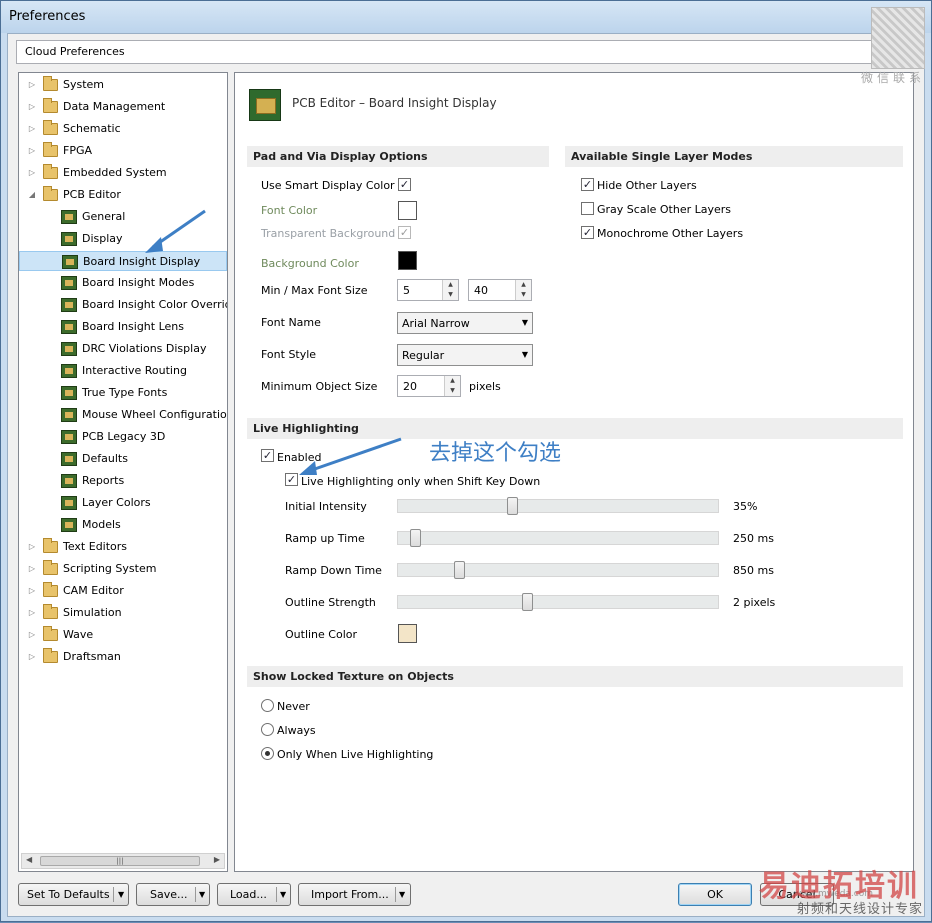 This screenshot has height=923, width=932. Describe the element at coordinates (859, 909) in the screenshot. I see `brand-watermark-subtitle: 射频和天线设计专家` at that location.